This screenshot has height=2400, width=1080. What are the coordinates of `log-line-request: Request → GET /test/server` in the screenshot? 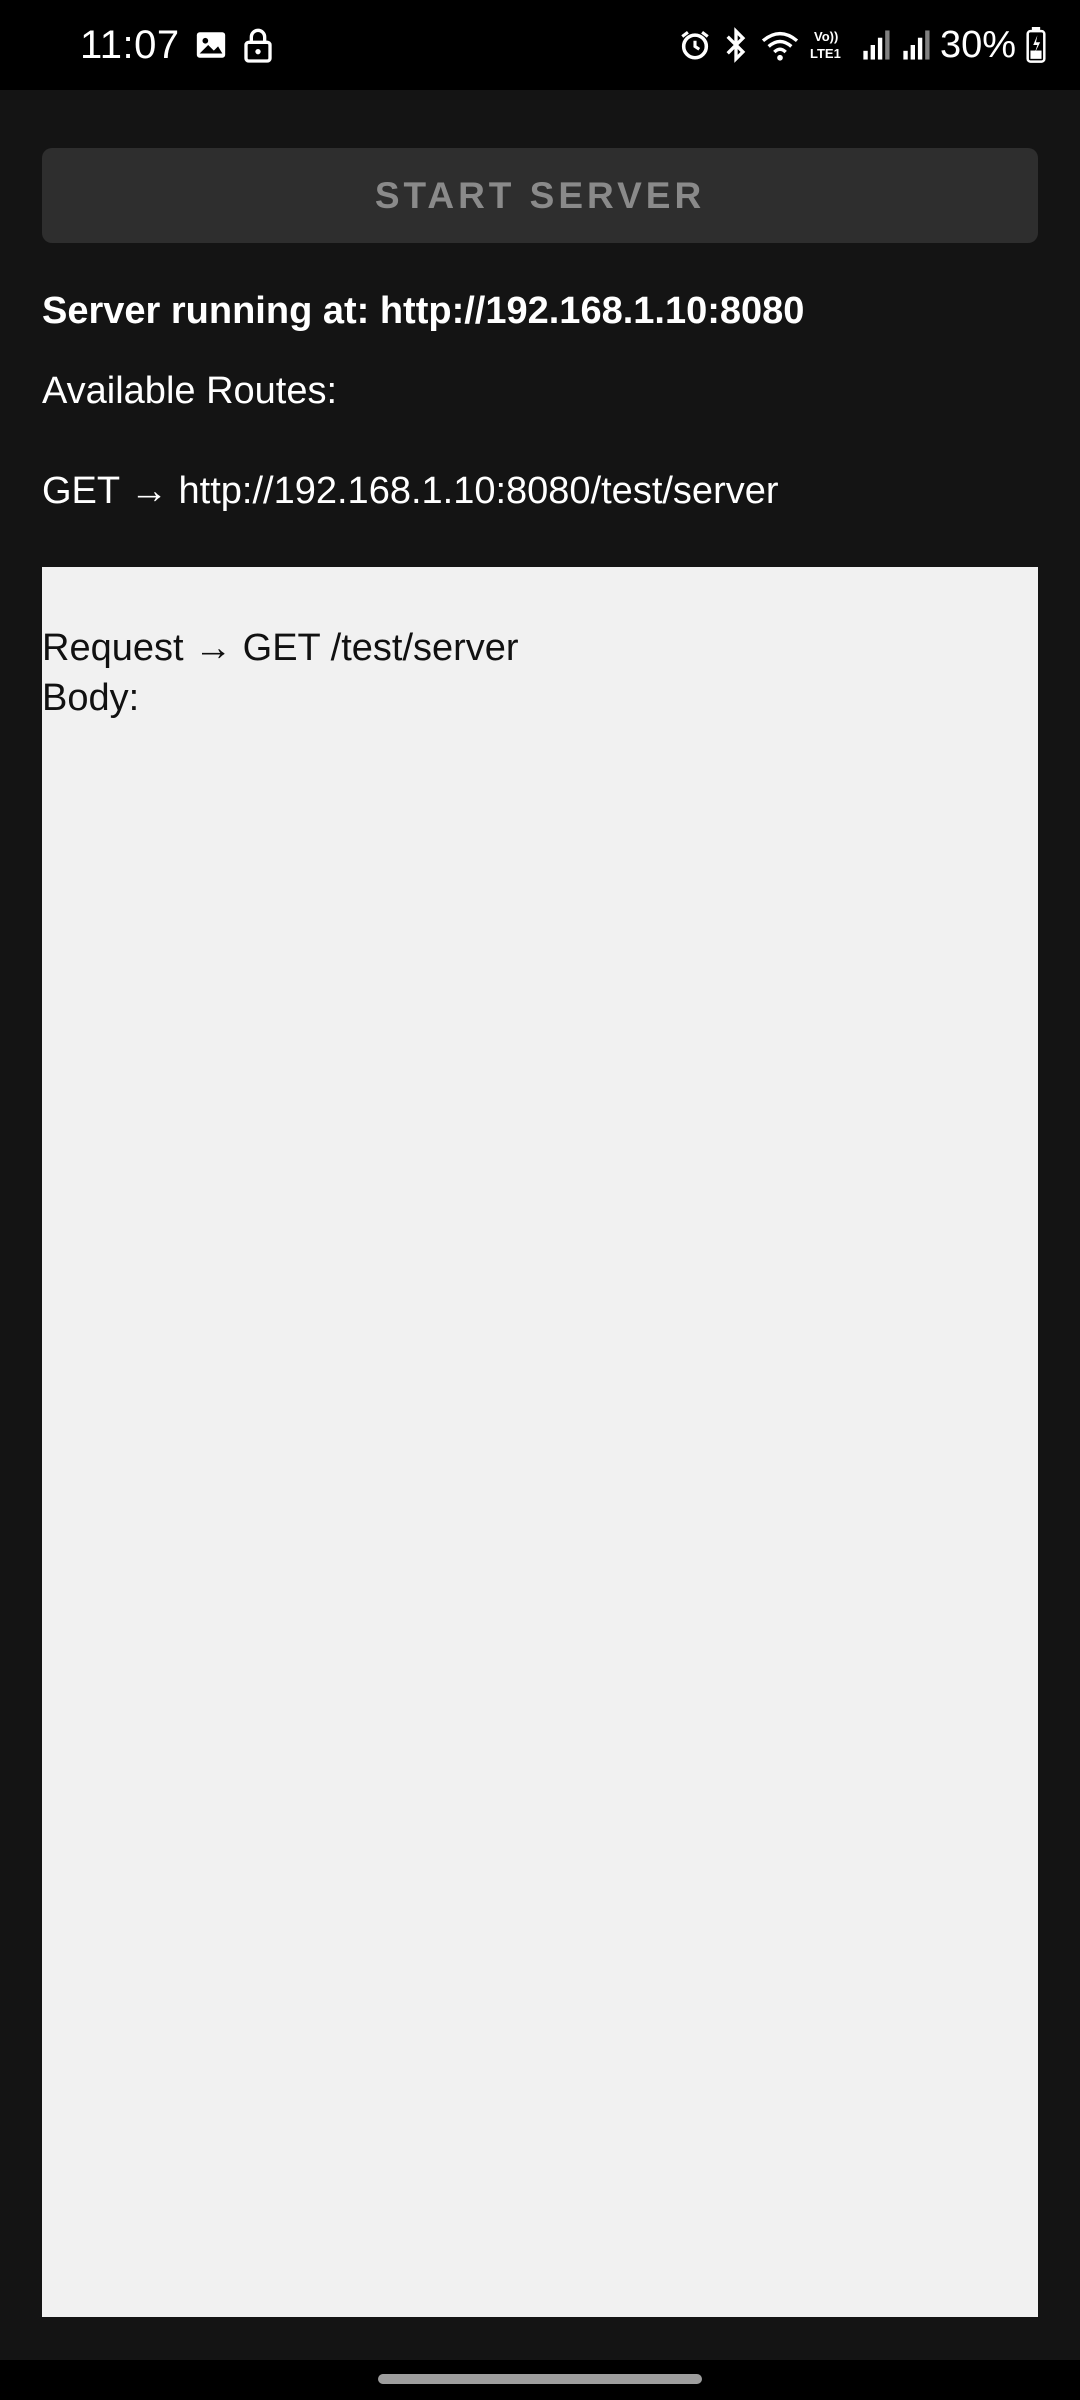 It's located at (280, 648).